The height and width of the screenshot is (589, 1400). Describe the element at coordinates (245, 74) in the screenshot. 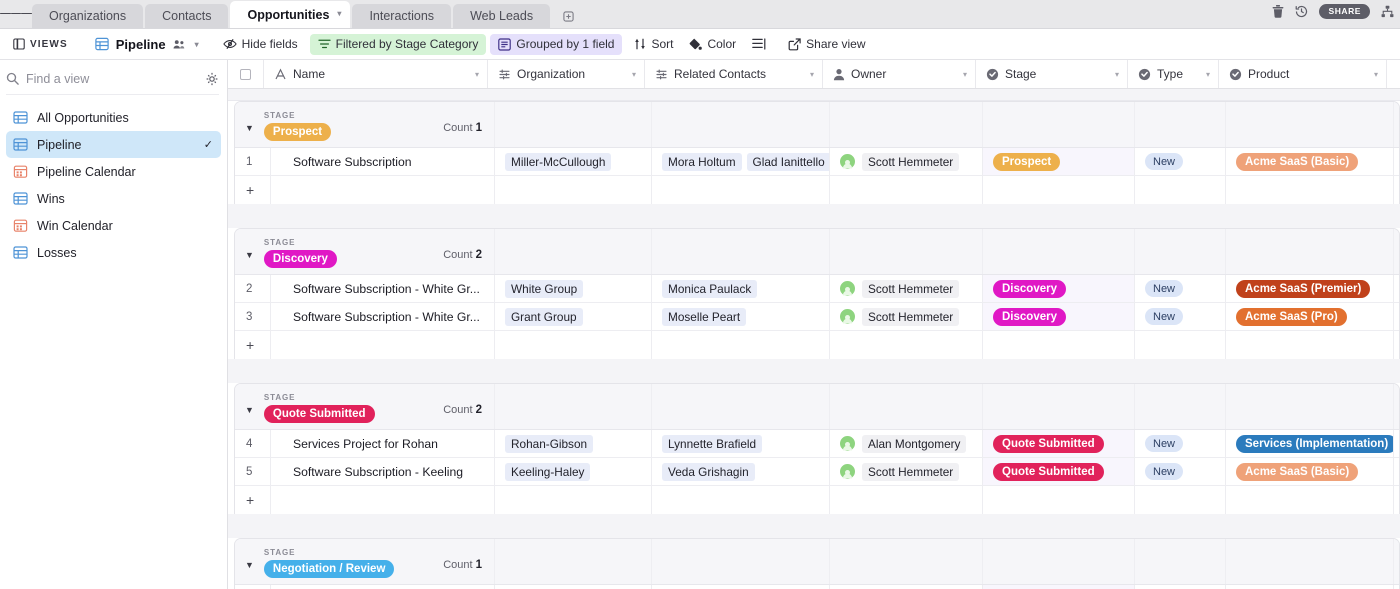

I see `select-all-checkbox` at that location.